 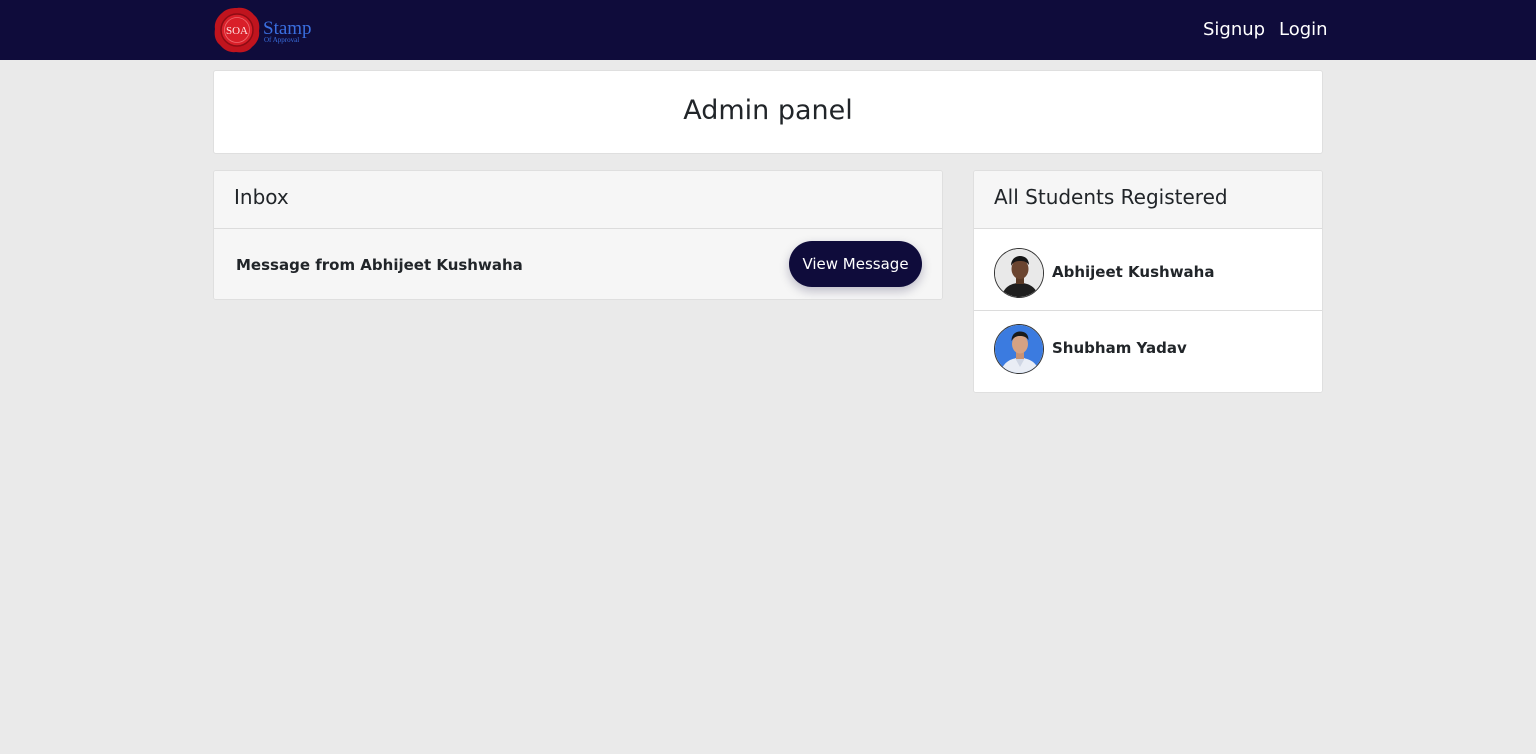 I want to click on page-title: Admin panel, so click(x=768, y=110).